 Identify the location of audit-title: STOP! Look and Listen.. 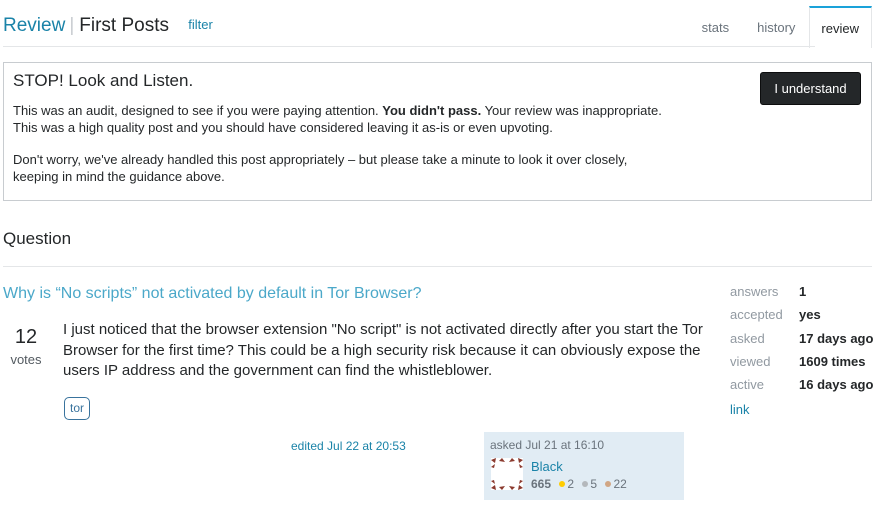
(103, 80).